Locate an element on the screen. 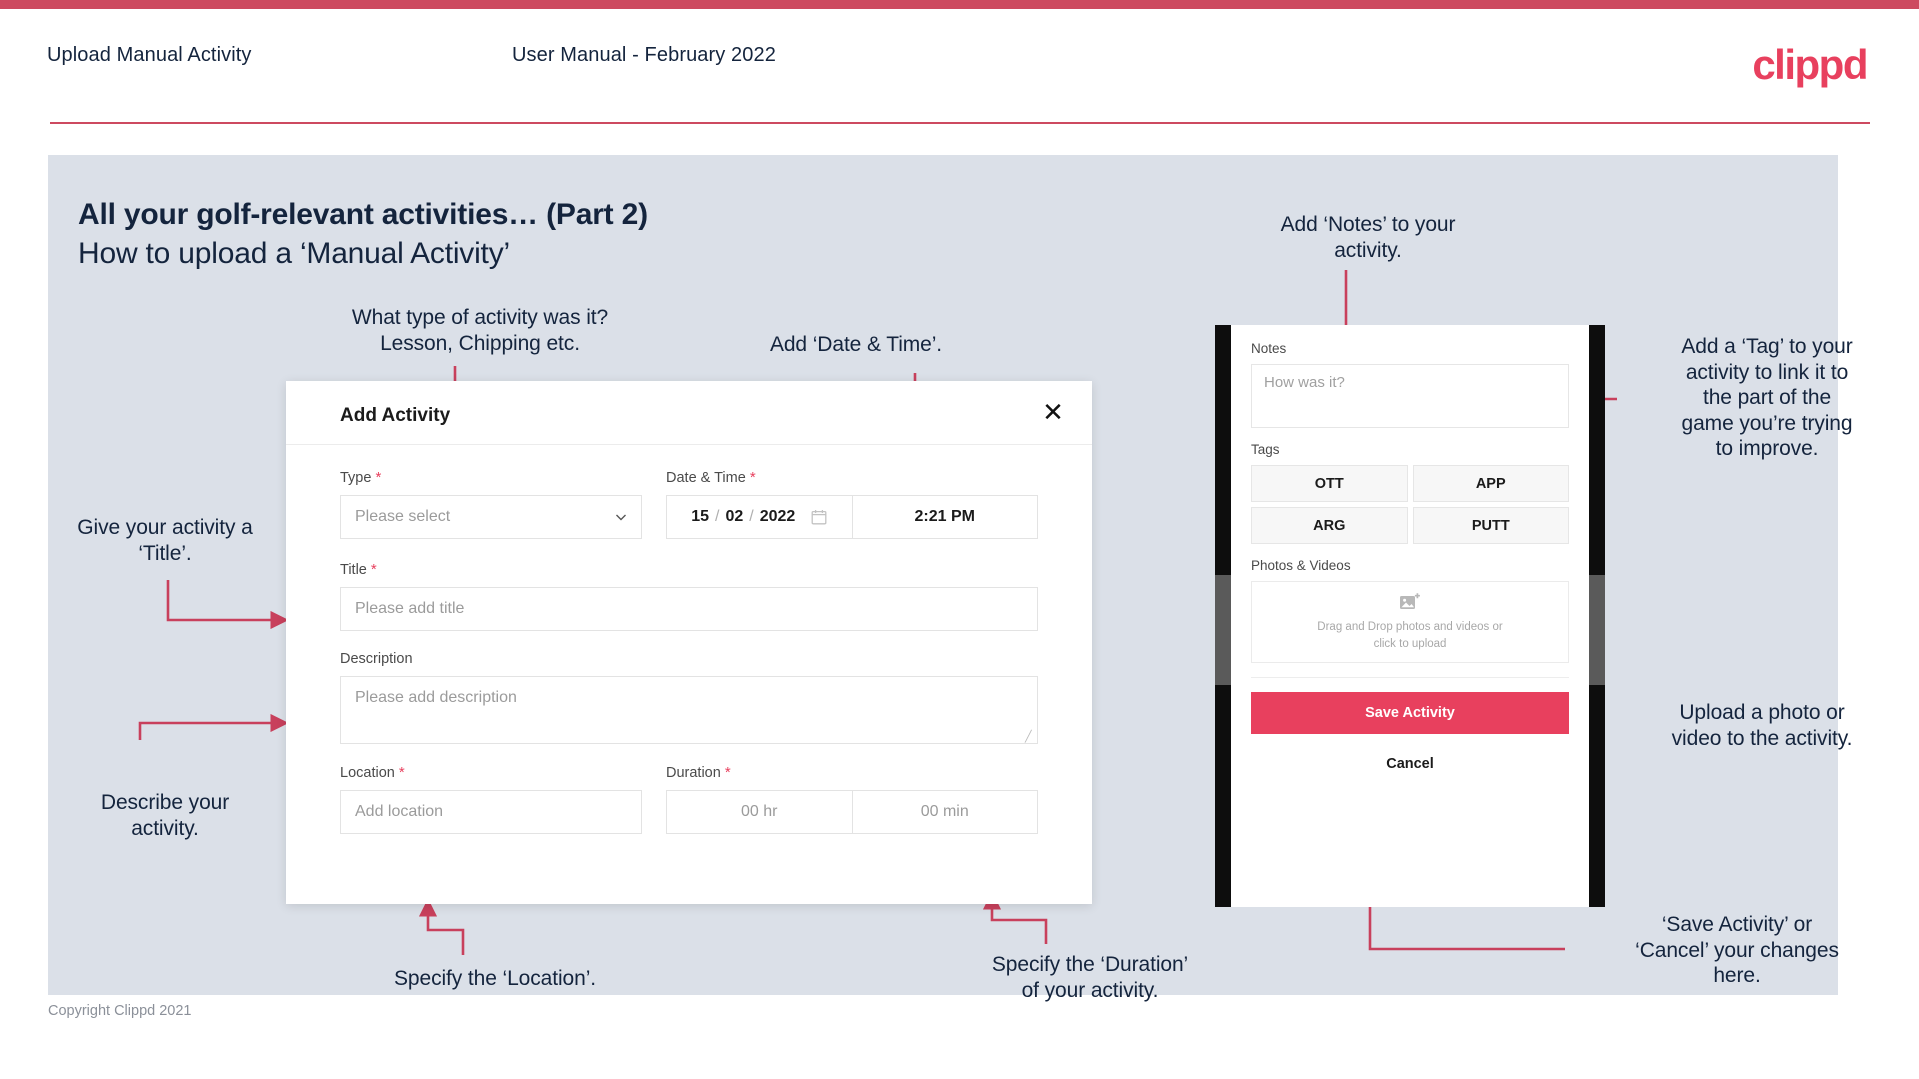 The width and height of the screenshot is (1919, 1079). phone-photos-label: Photos & Videos is located at coordinates (1301, 565).